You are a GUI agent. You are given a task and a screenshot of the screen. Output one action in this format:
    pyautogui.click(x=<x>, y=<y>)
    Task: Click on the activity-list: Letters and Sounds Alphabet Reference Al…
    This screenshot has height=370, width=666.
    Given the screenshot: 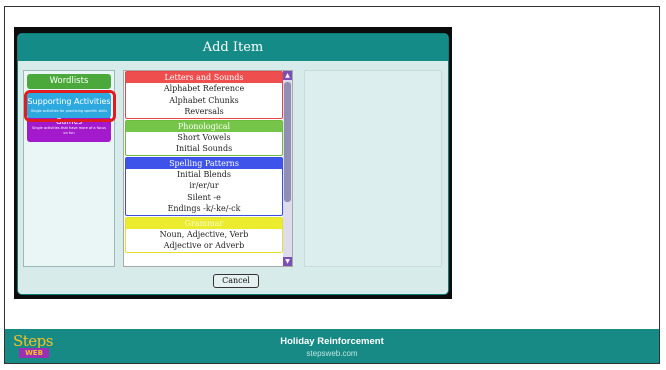 What is the action you would take?
    pyautogui.click(x=208, y=168)
    